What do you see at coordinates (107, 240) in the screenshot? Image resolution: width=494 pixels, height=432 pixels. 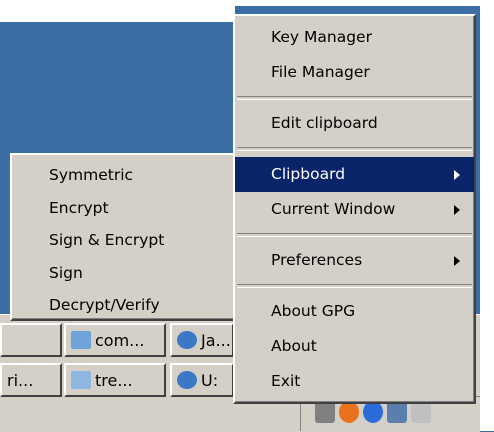 I see `menu-item-label: Sign & Encrypt` at bounding box center [107, 240].